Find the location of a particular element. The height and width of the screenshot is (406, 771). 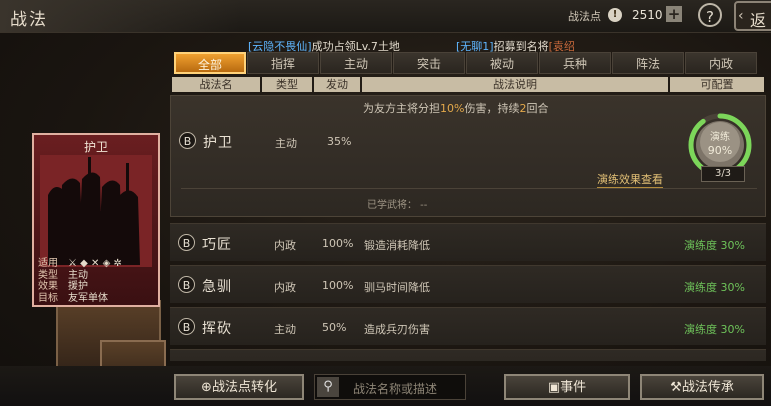

learned-generals: 已学武将： -- is located at coordinates (397, 205).